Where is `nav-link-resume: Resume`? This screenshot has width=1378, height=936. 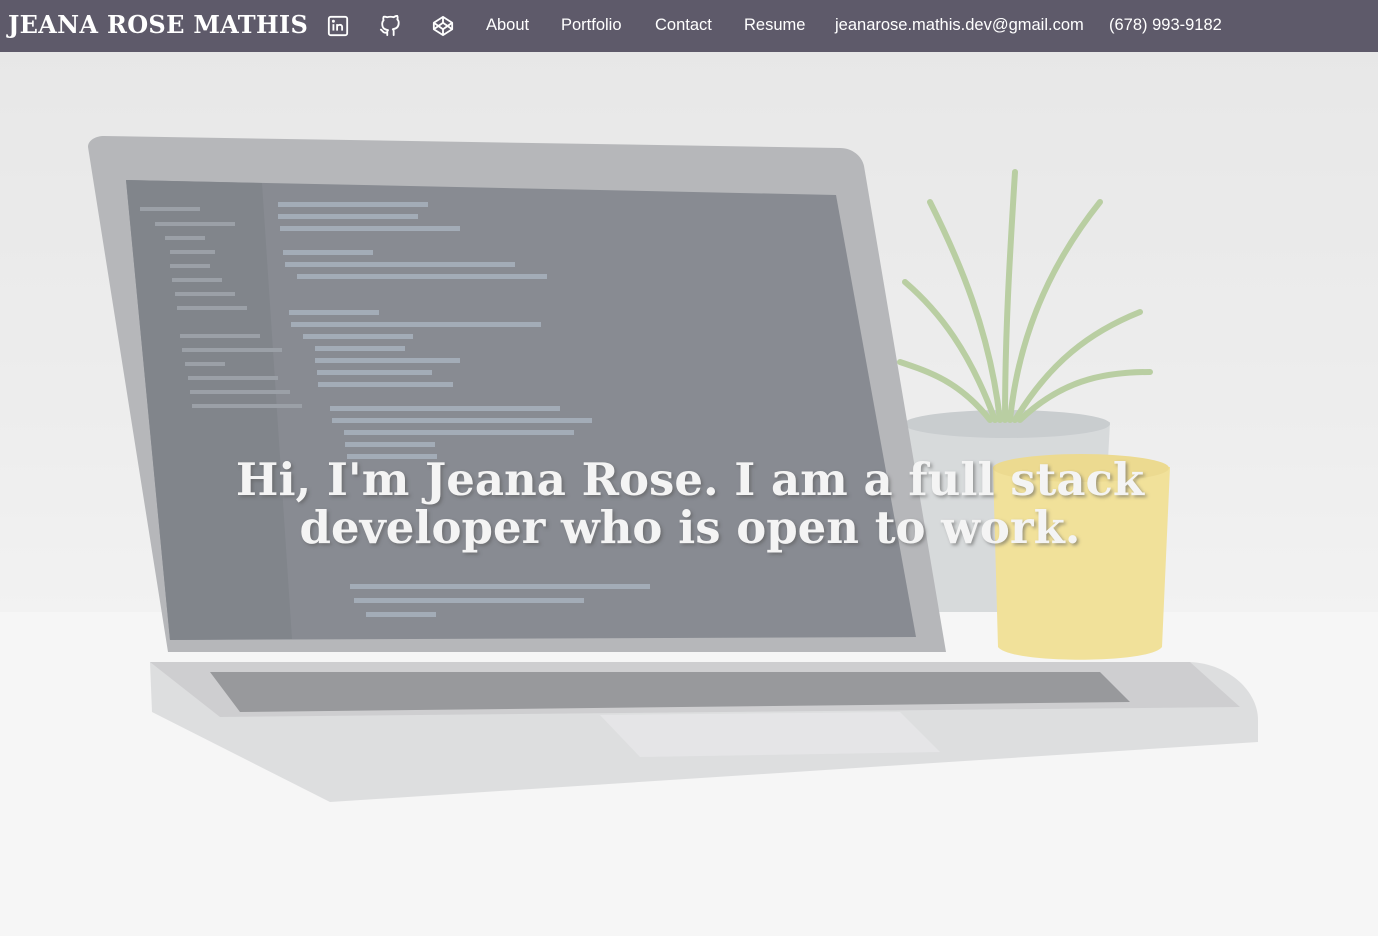
nav-link-resume: Resume is located at coordinates (774, 25).